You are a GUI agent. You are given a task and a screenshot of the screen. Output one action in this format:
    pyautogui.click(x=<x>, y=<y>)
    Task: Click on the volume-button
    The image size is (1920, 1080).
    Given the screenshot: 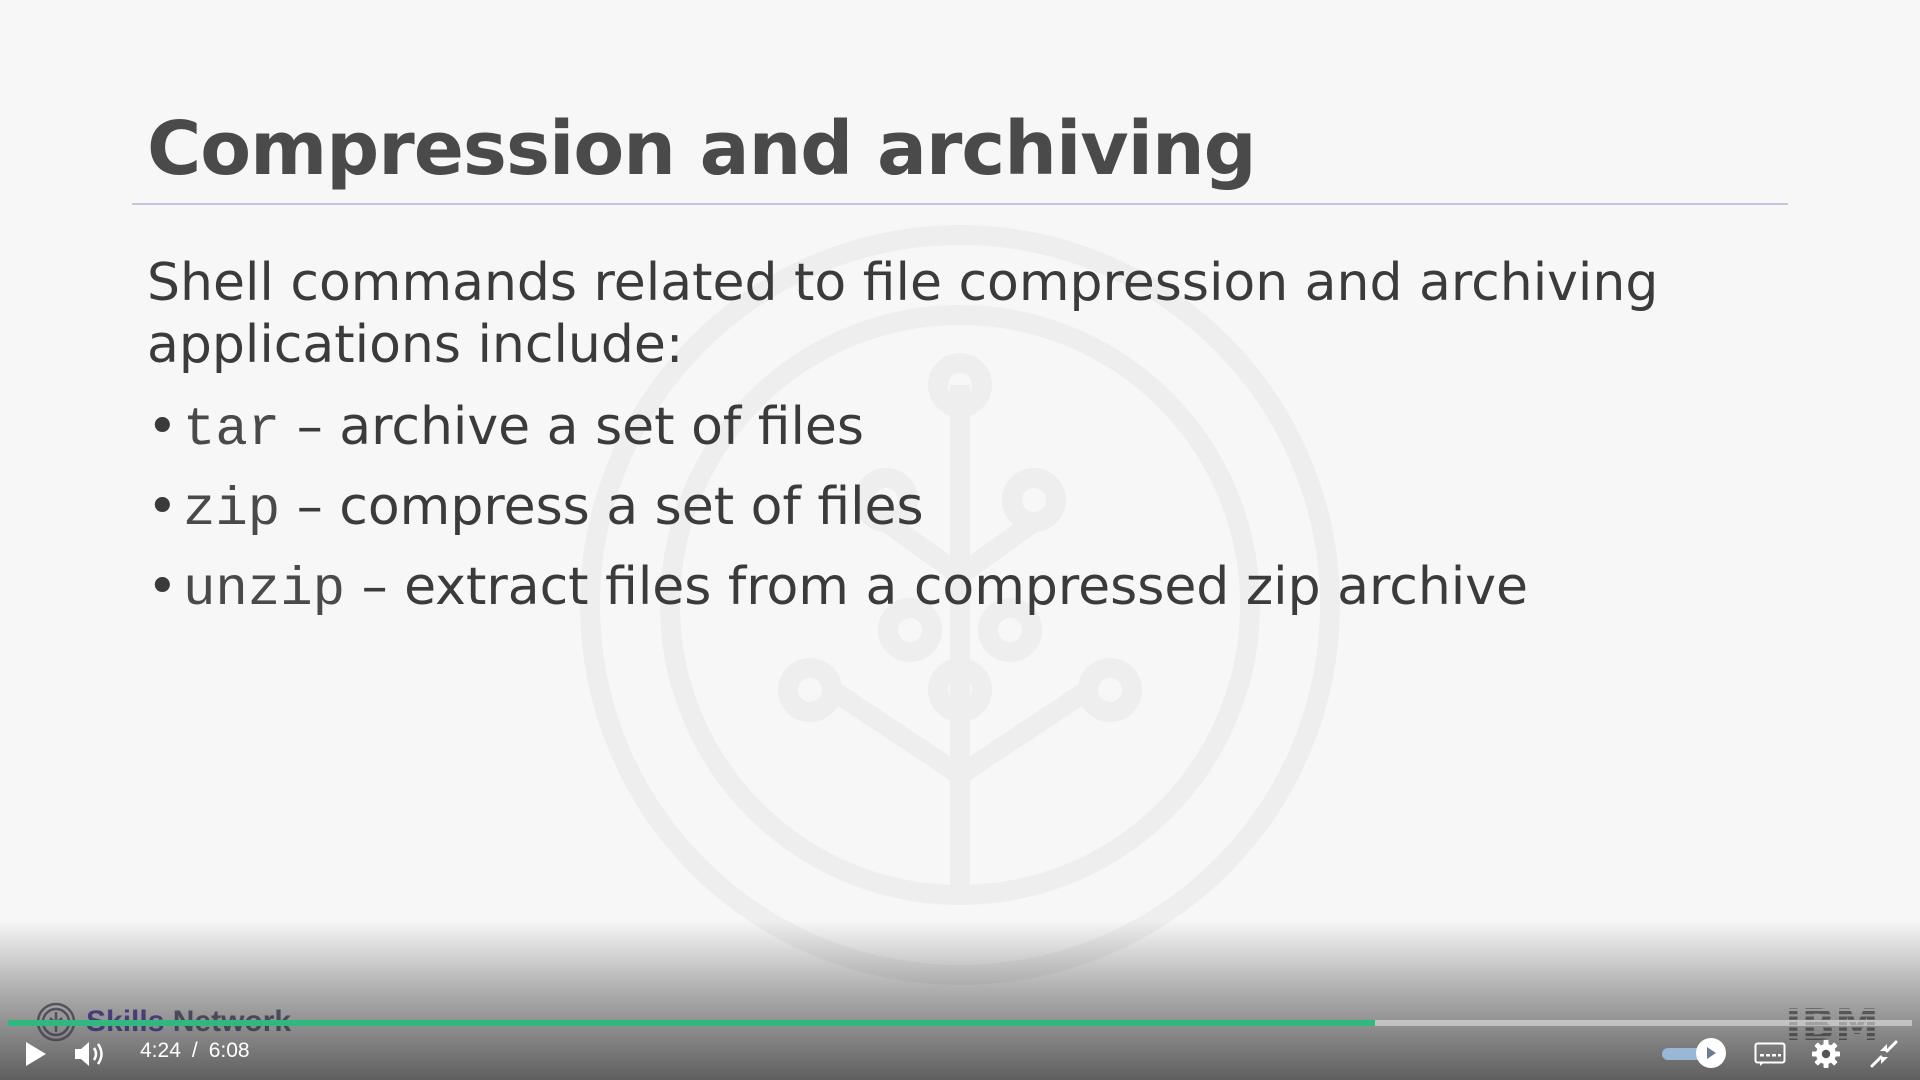 What is the action you would take?
    pyautogui.click(x=90, y=1054)
    